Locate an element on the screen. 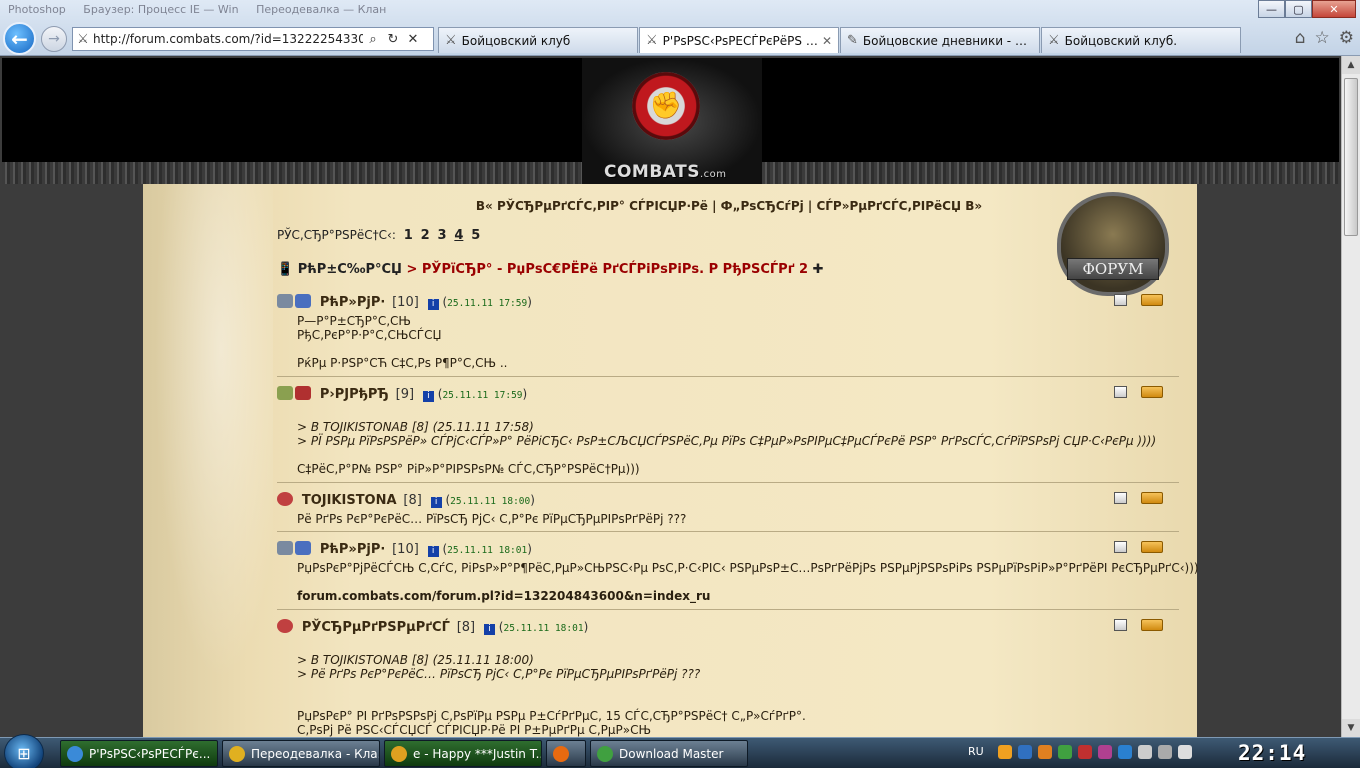 This screenshot has width=1360, height=768. taskbar-item-download-master: Download Master is located at coordinates (669, 753).